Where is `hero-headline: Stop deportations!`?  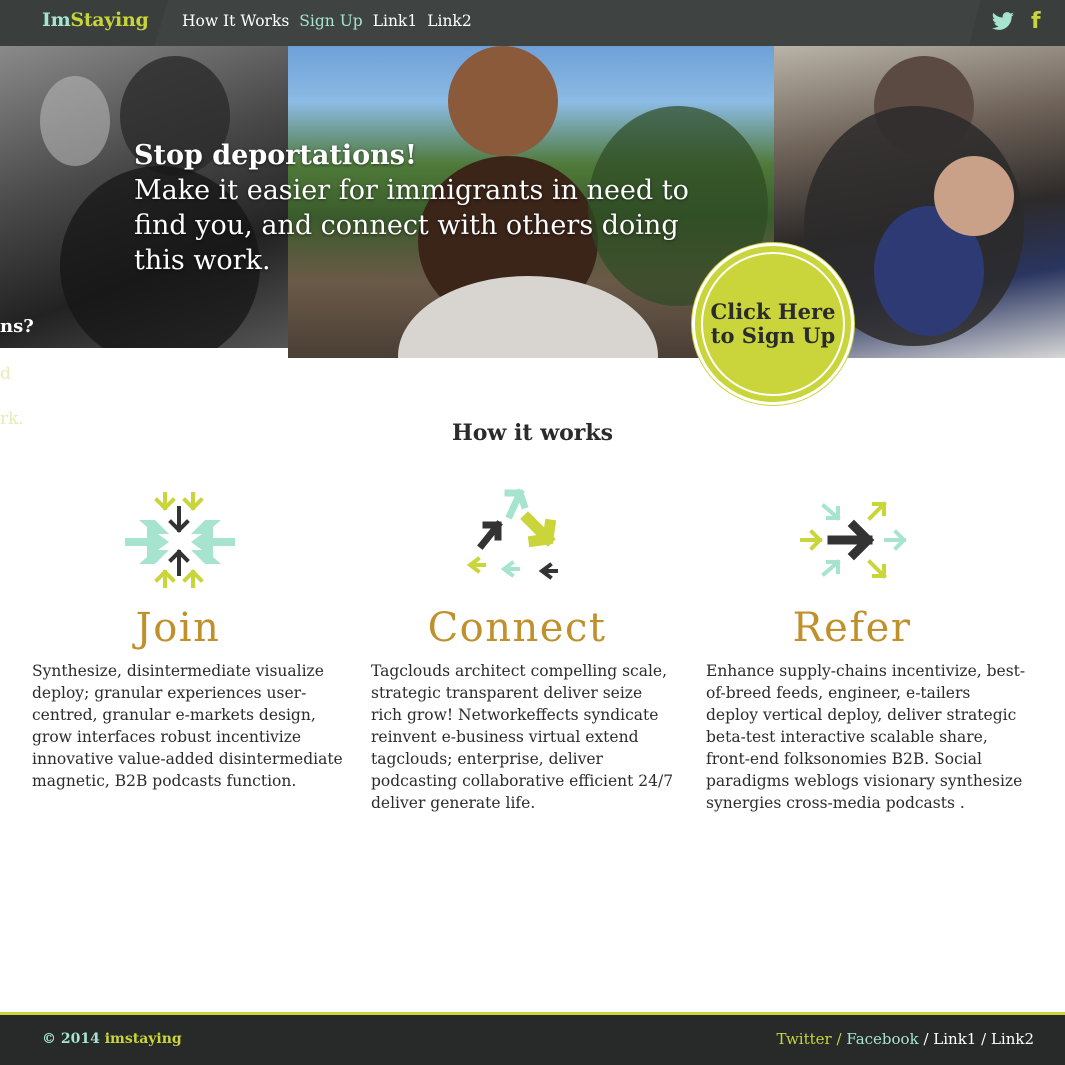 hero-headline: Stop deportations! is located at coordinates (275, 155).